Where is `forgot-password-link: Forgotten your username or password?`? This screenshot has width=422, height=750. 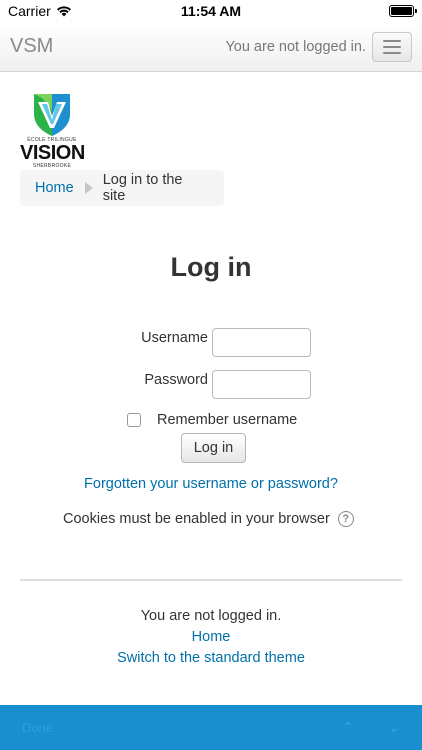
forgot-password-link: Forgotten your username or password? is located at coordinates (211, 484).